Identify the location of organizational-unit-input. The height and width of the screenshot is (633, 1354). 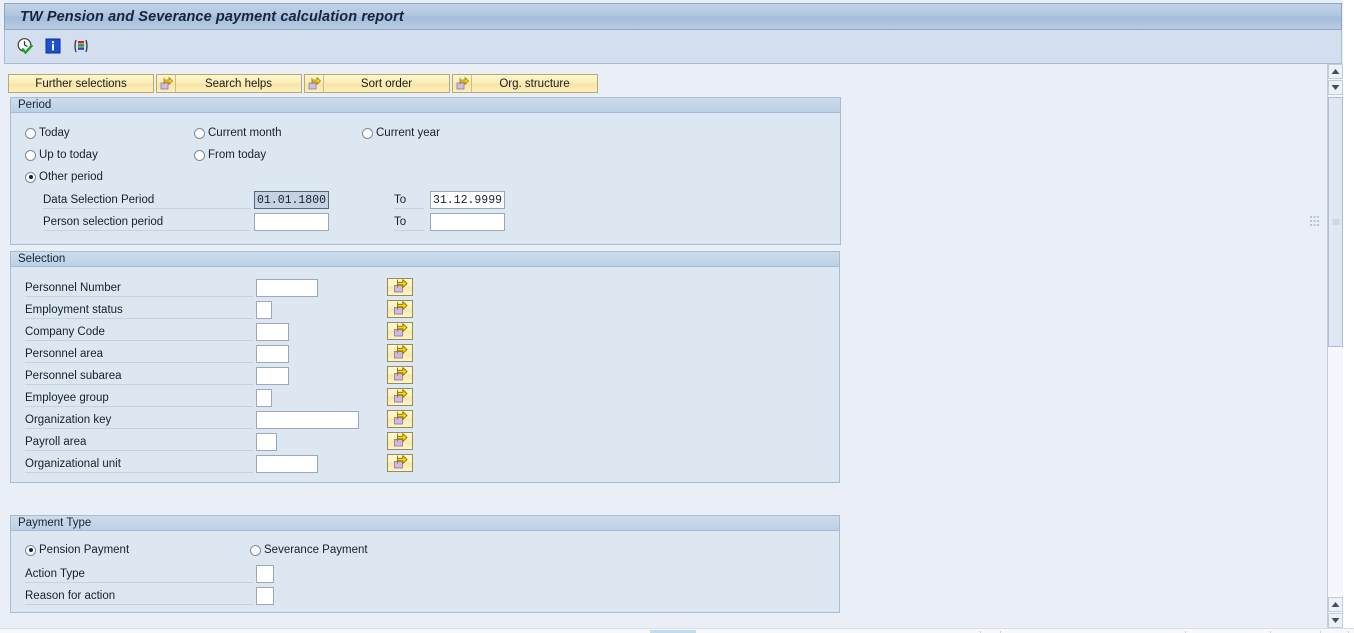
(287, 464).